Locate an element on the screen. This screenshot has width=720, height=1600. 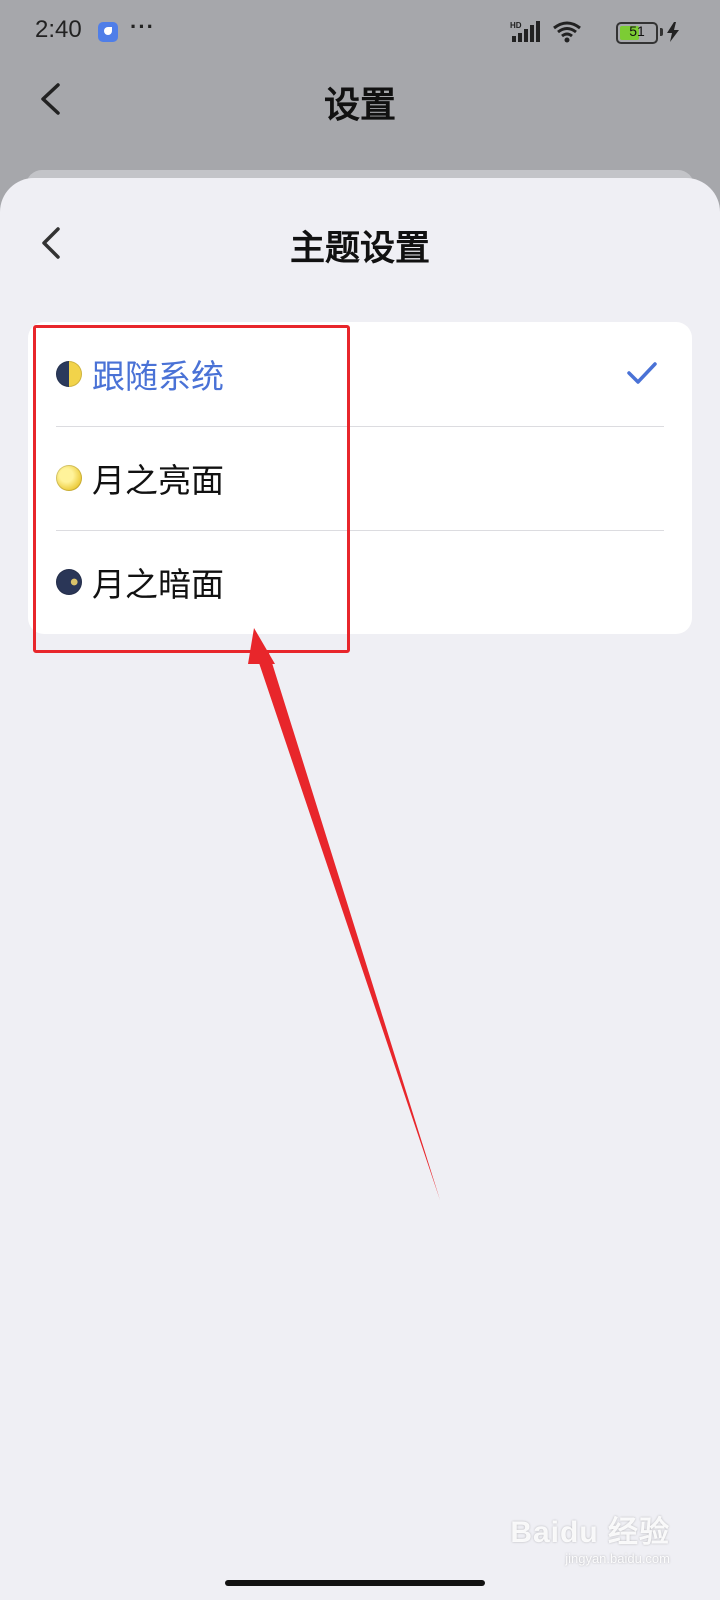
signal-icon: HD is located at coordinates (525, 31).